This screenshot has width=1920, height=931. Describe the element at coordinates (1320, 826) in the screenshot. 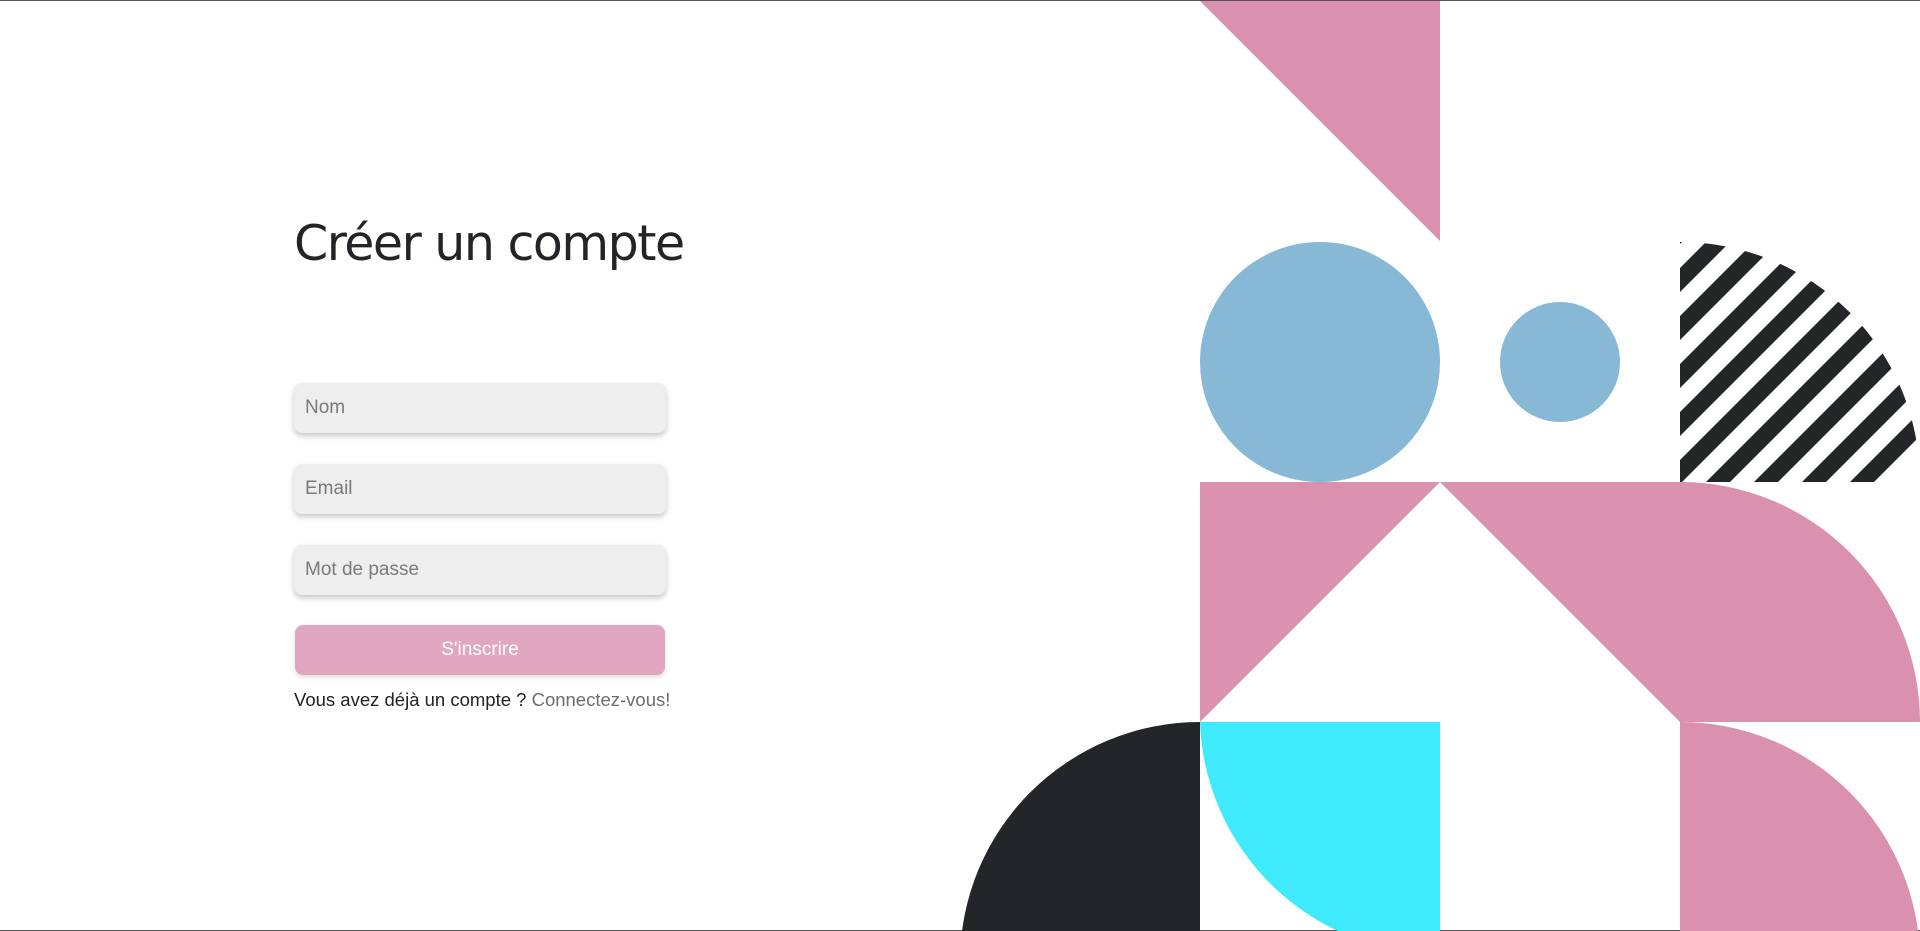

I see `cyan-shape` at that location.